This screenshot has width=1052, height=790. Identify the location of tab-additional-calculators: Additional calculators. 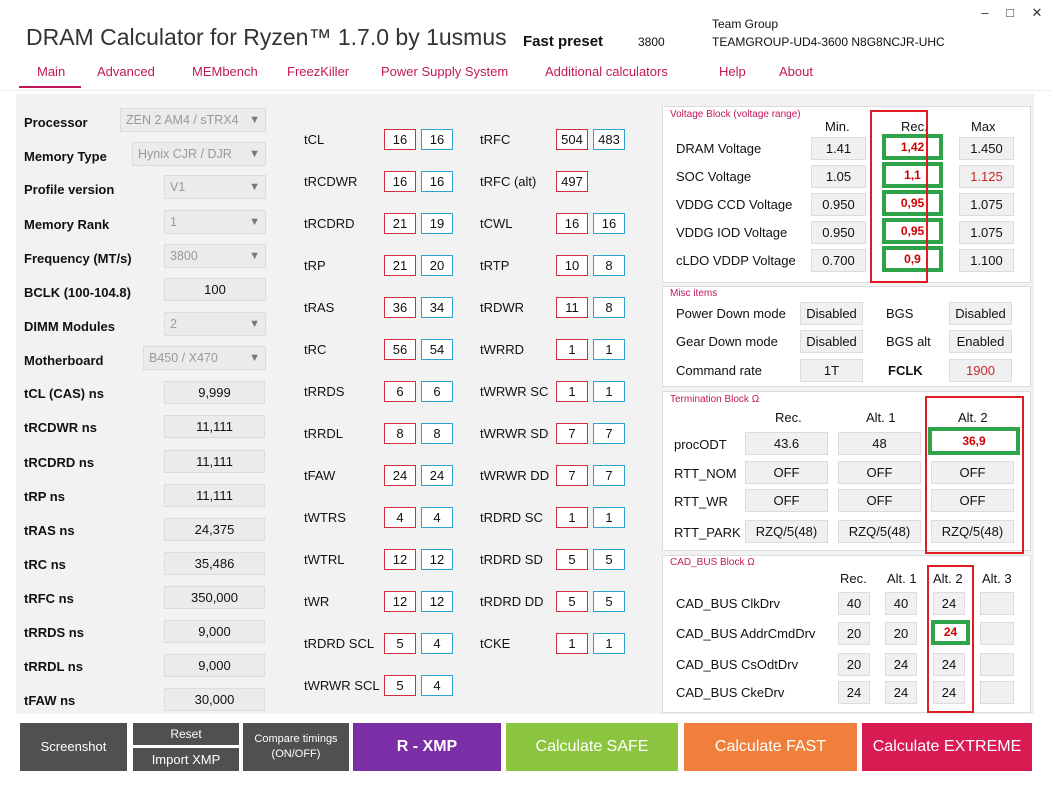
(606, 71).